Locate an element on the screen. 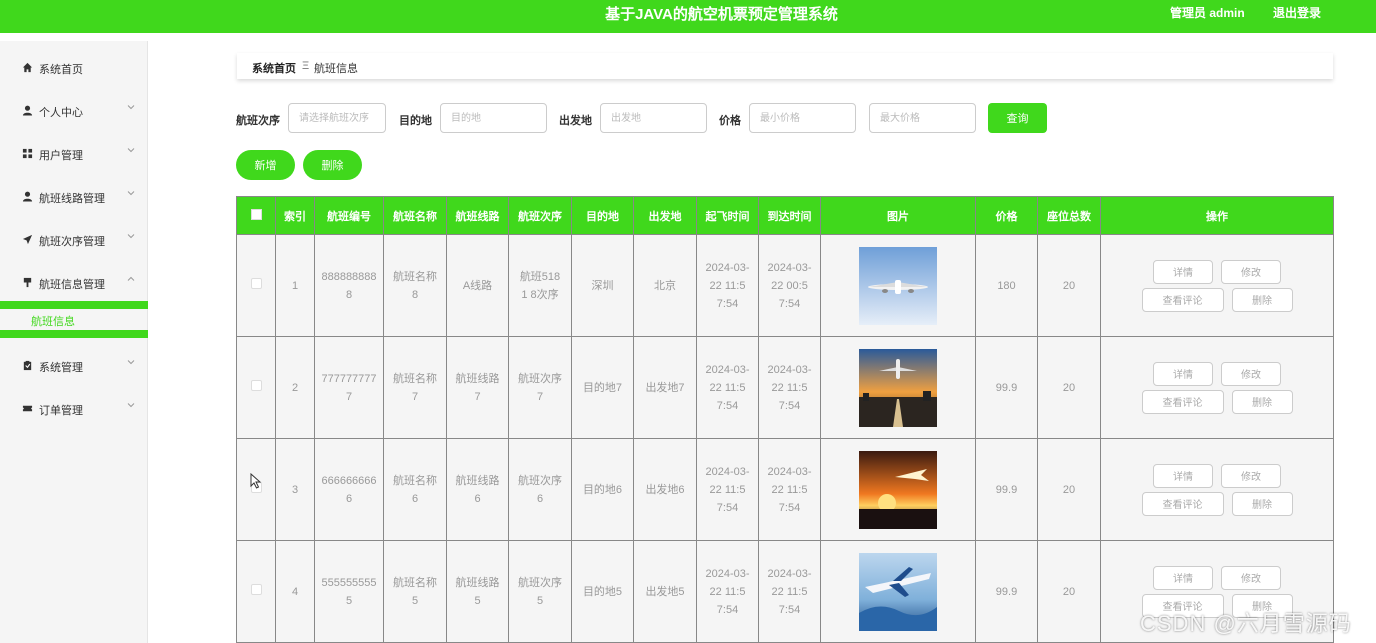 Image resolution: width=1376 pixels, height=643 pixels. cell-name: 航班名称5 is located at coordinates (415, 591).